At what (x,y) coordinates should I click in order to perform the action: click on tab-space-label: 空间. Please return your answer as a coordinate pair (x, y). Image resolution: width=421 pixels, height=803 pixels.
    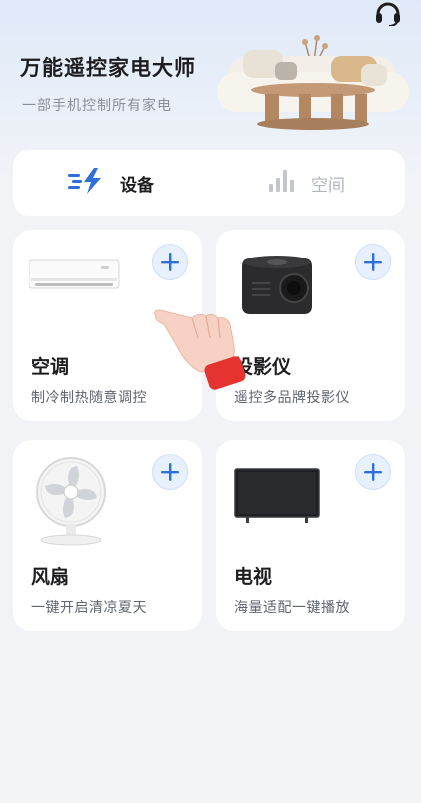
    Looking at the image, I should click on (328, 185).